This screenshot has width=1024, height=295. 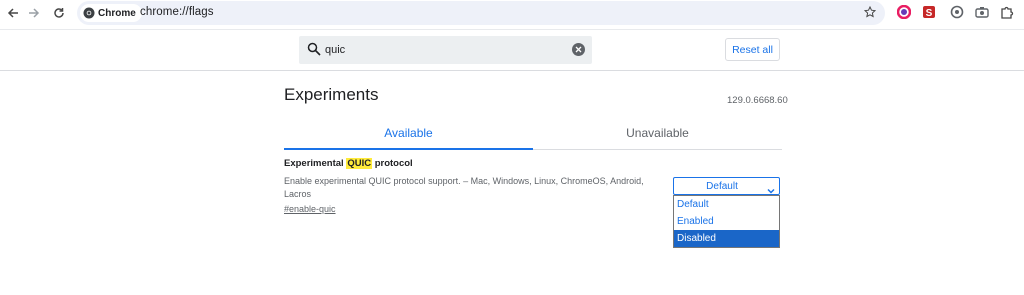 I want to click on option-default: Default, so click(x=726, y=204).